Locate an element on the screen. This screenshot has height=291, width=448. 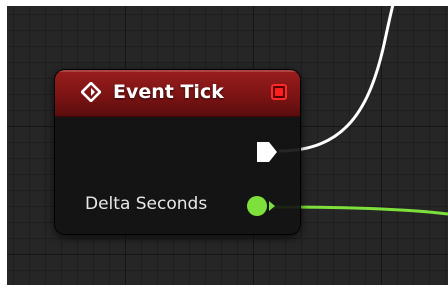
frame-border-left is located at coordinates (3, 145).